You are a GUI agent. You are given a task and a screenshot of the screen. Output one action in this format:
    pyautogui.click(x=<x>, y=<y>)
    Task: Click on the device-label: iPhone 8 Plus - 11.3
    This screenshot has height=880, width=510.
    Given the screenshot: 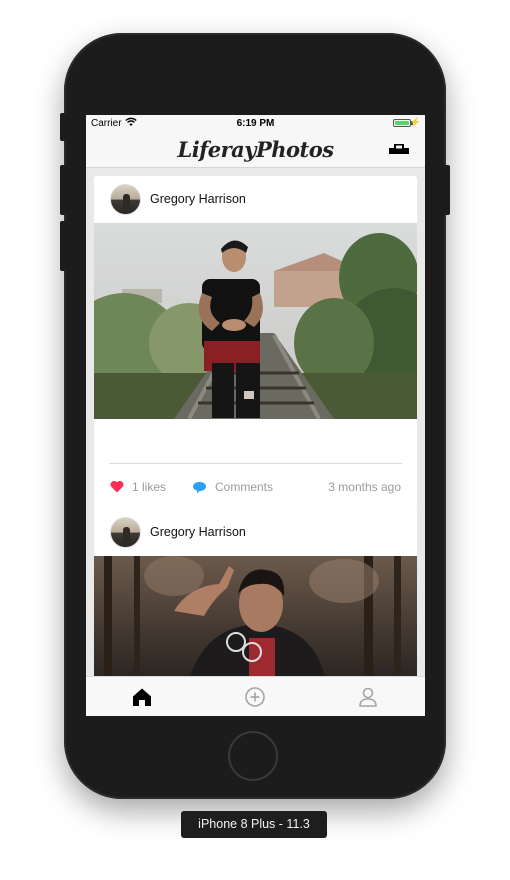 What is the action you would take?
    pyautogui.click(x=254, y=824)
    